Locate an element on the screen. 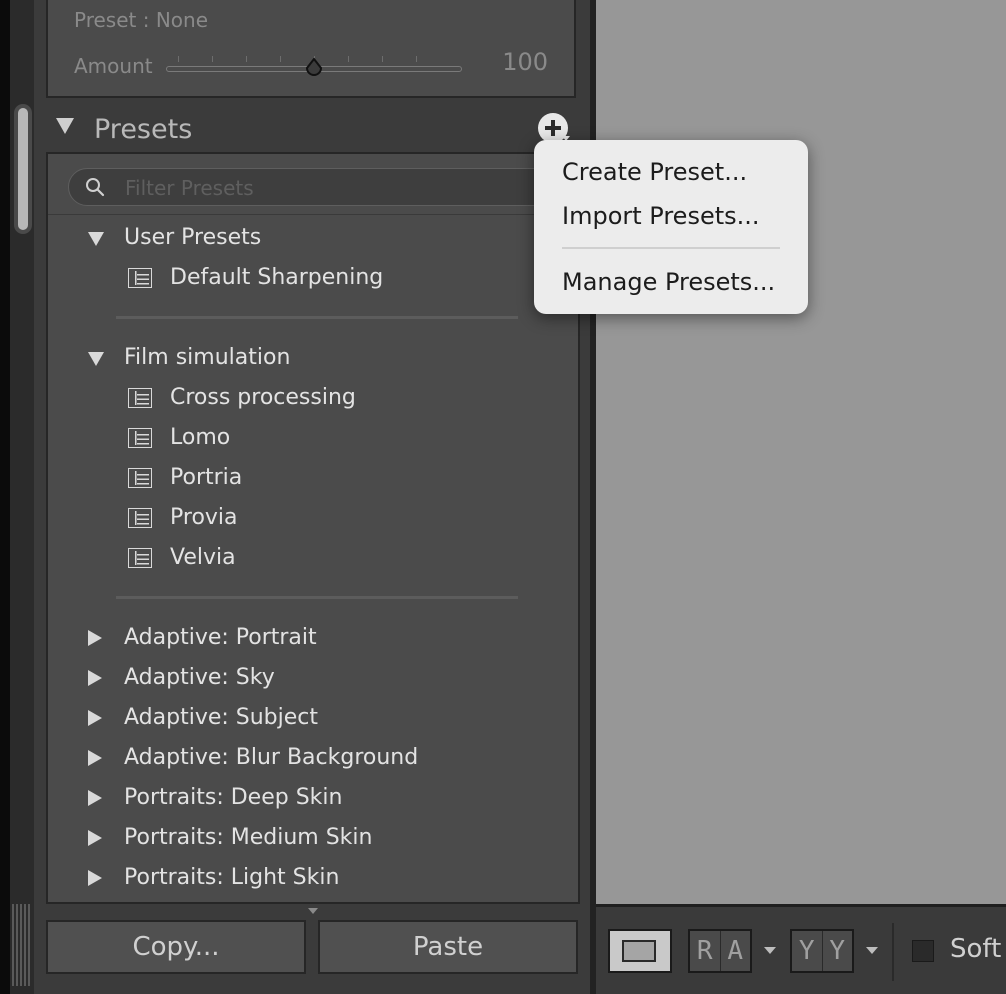 Image resolution: width=1006 pixels, height=994 pixels. bottom-toolbar: R A Y Y Soft is located at coordinates (801, 949).